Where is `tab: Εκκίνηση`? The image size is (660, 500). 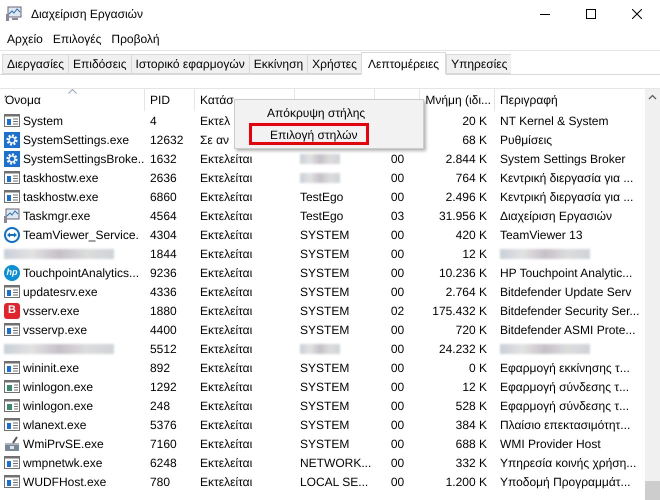
tab: Εκκίνηση is located at coordinates (278, 64).